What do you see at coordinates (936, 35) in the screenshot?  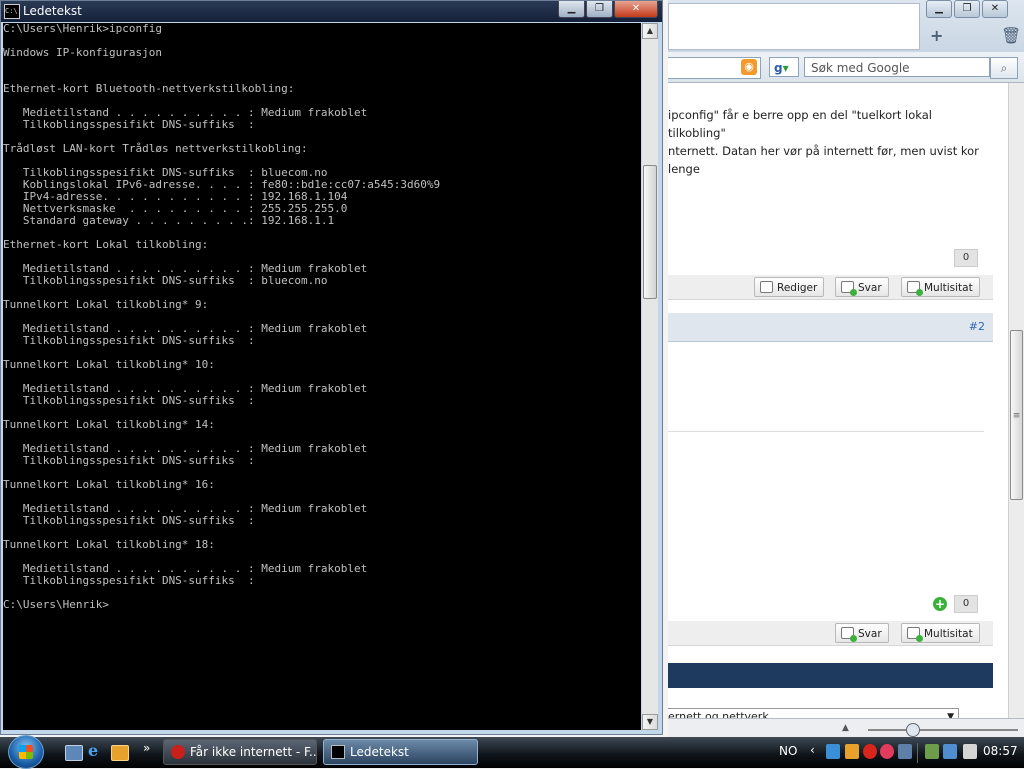 I see `new-tab-icon: +` at bounding box center [936, 35].